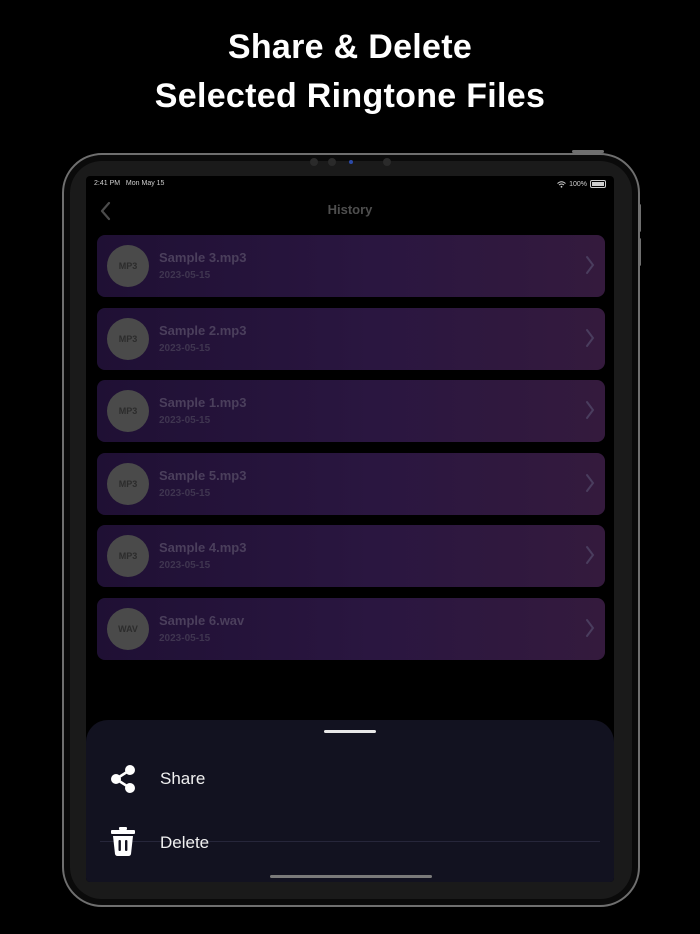 This screenshot has width=700, height=934. Describe the element at coordinates (350, 96) in the screenshot. I see `promo-headline-line2: Selected Ringtone Files` at that location.